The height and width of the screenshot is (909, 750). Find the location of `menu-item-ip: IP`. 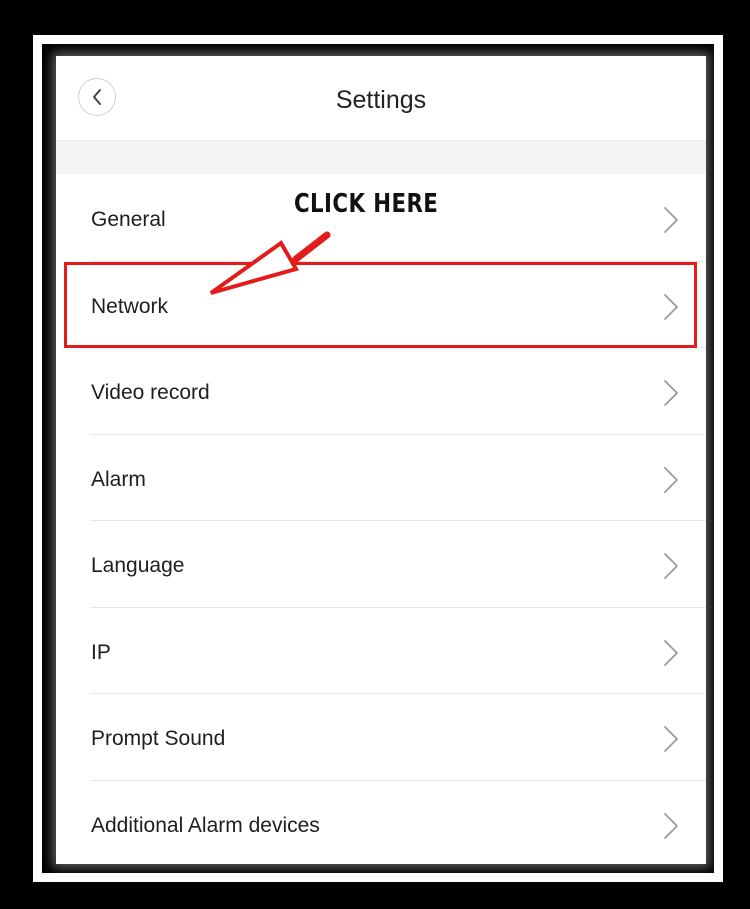

menu-item-ip: IP is located at coordinates (381, 651).